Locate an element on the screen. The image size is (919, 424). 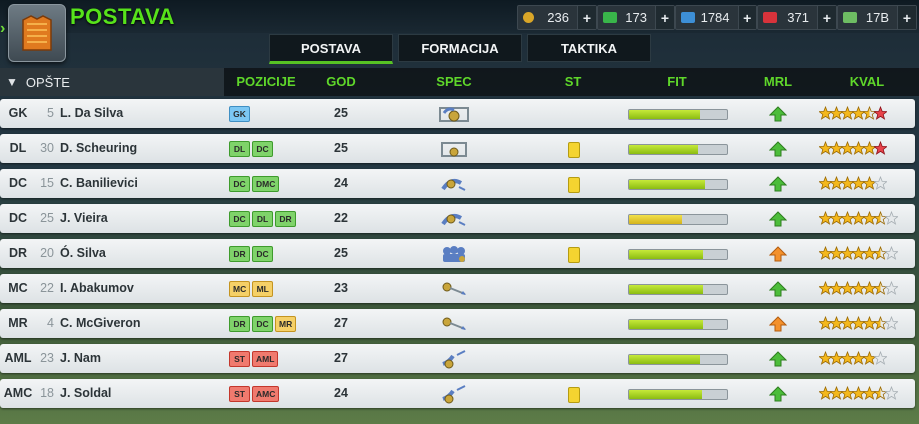
add-coins-button: + is located at coordinates (586, 17).